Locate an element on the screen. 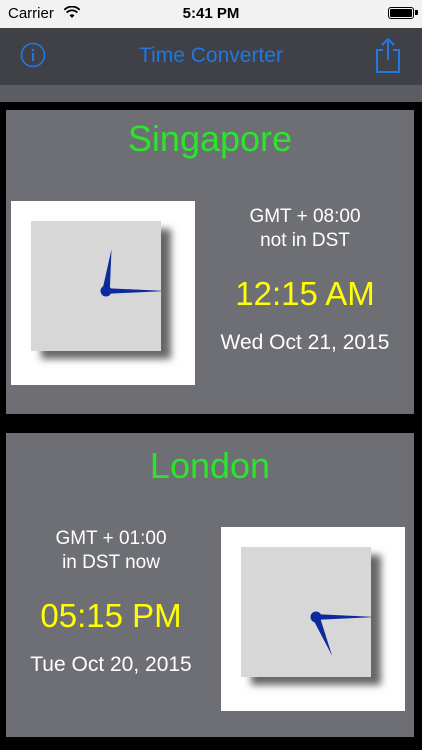 This screenshot has height=750, width=422. date-label: Tue Oct 20, 2015 is located at coordinates (111, 664).